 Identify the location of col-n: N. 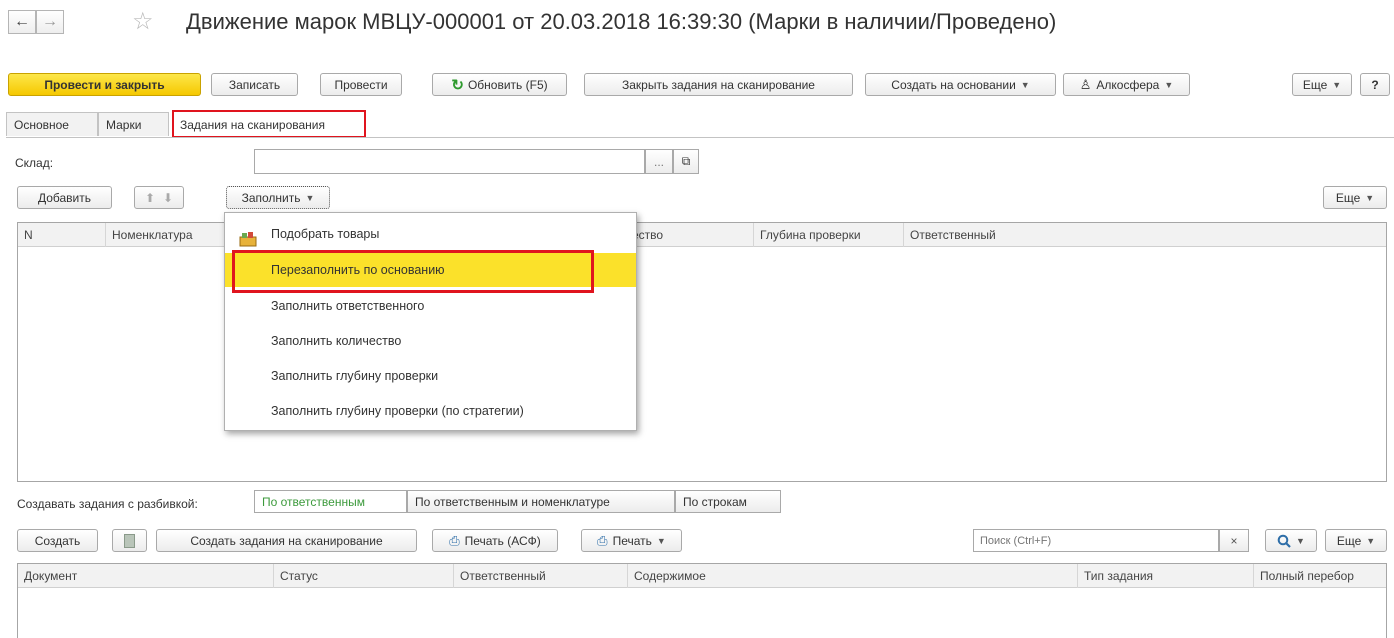
(62, 235).